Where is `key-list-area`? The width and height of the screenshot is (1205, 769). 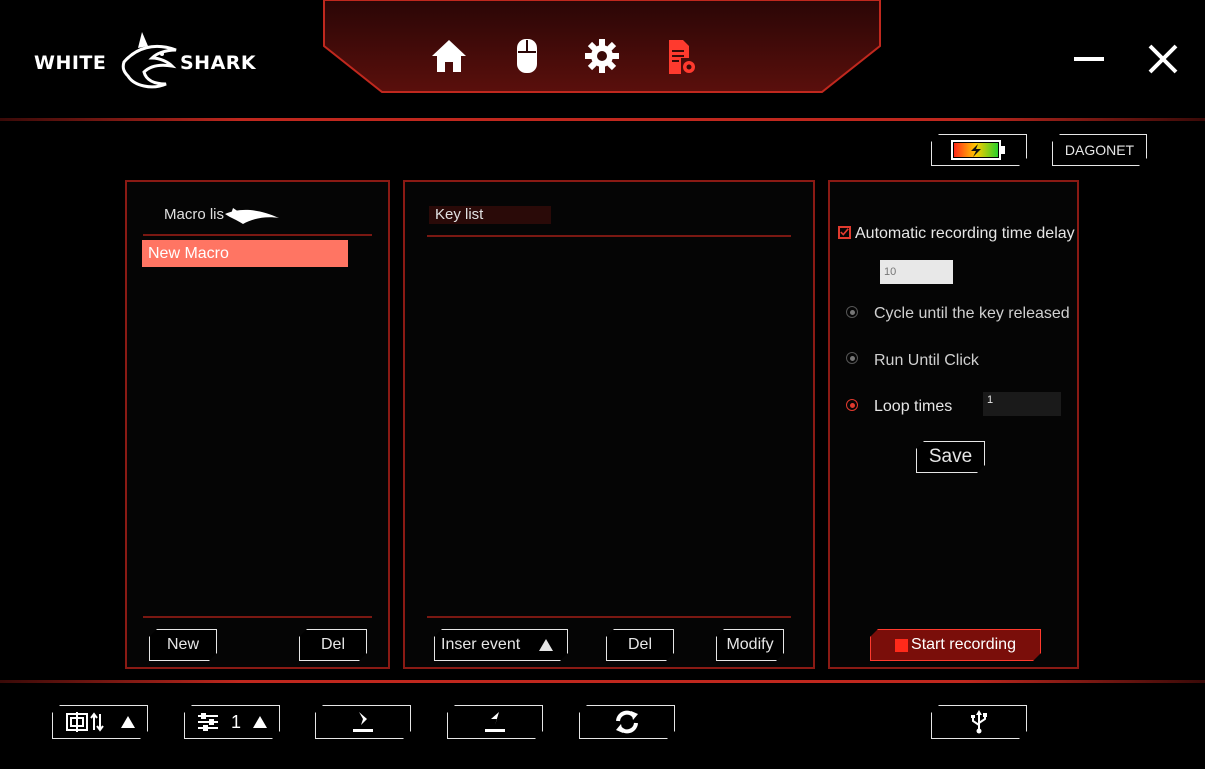
key-list-area is located at coordinates (609, 426).